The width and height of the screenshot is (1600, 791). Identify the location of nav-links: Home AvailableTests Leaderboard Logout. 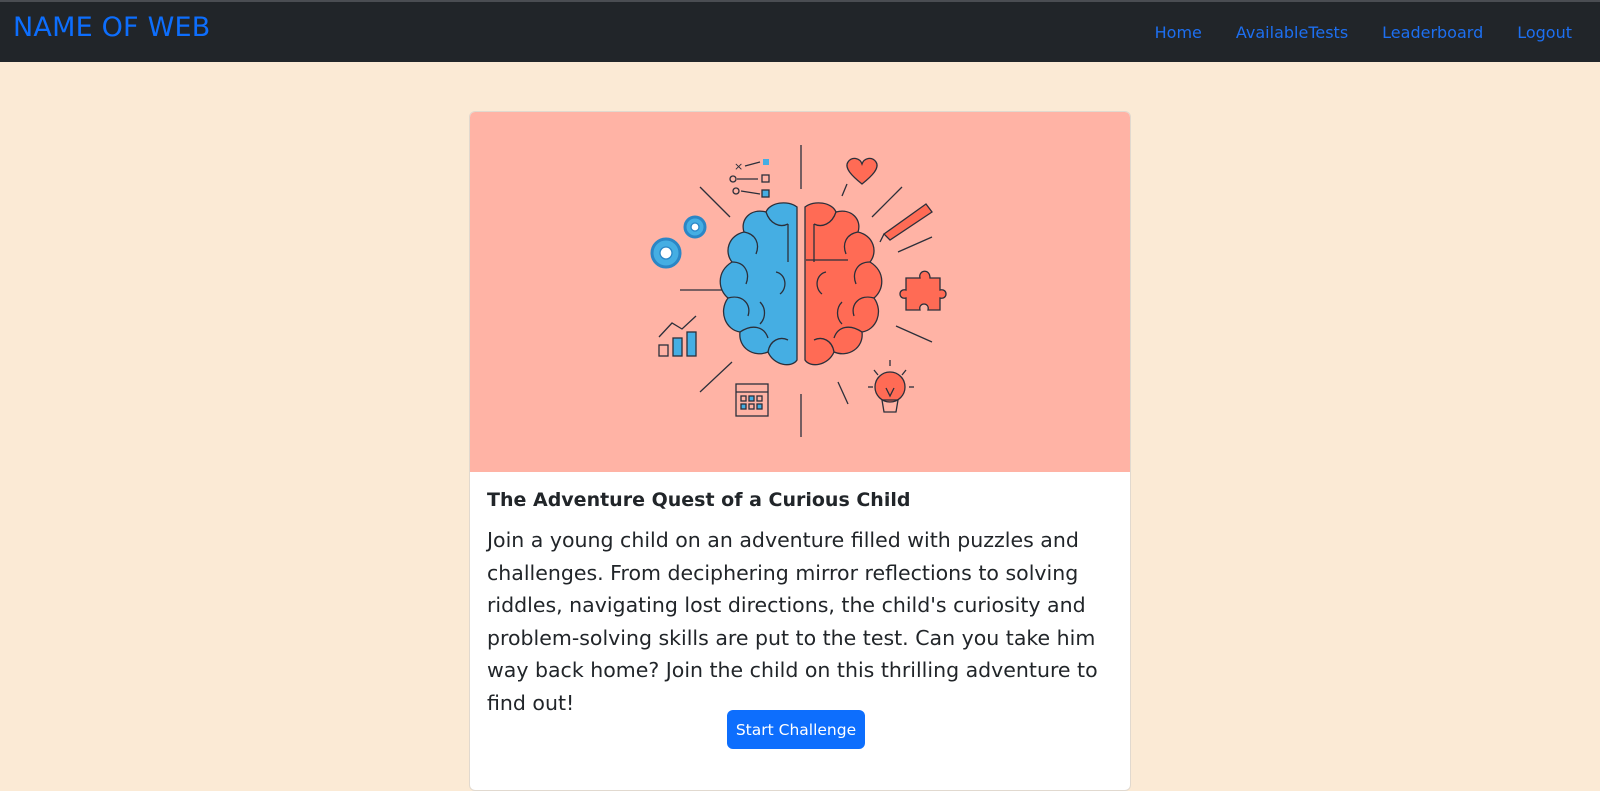
(1346, 32).